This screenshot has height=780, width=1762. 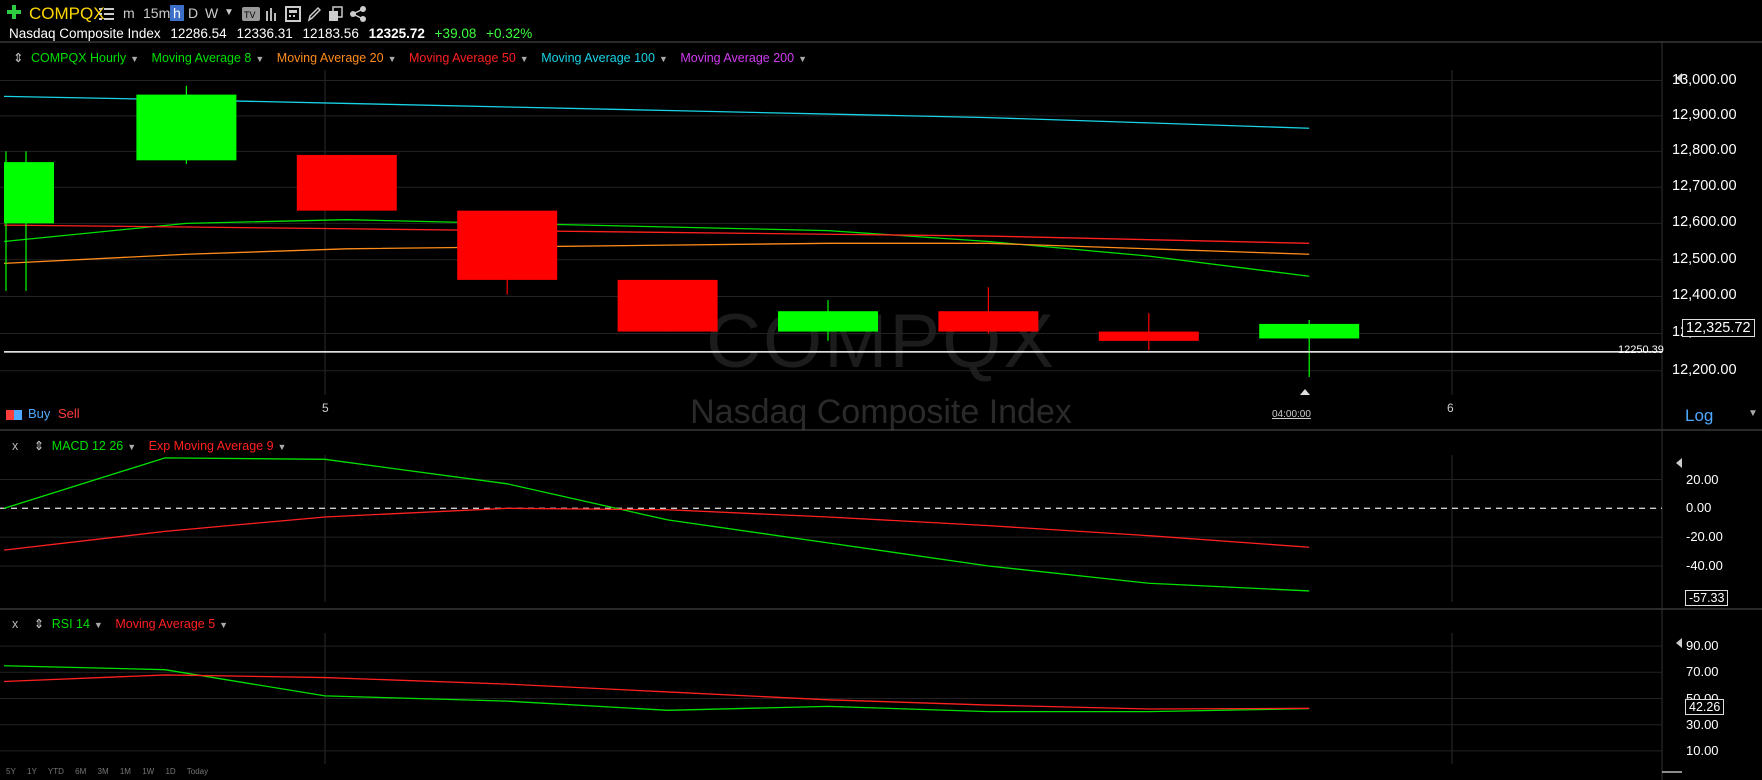 What do you see at coordinates (1699, 508) in the screenshot?
I see `macd-tick-label: 0.00` at bounding box center [1699, 508].